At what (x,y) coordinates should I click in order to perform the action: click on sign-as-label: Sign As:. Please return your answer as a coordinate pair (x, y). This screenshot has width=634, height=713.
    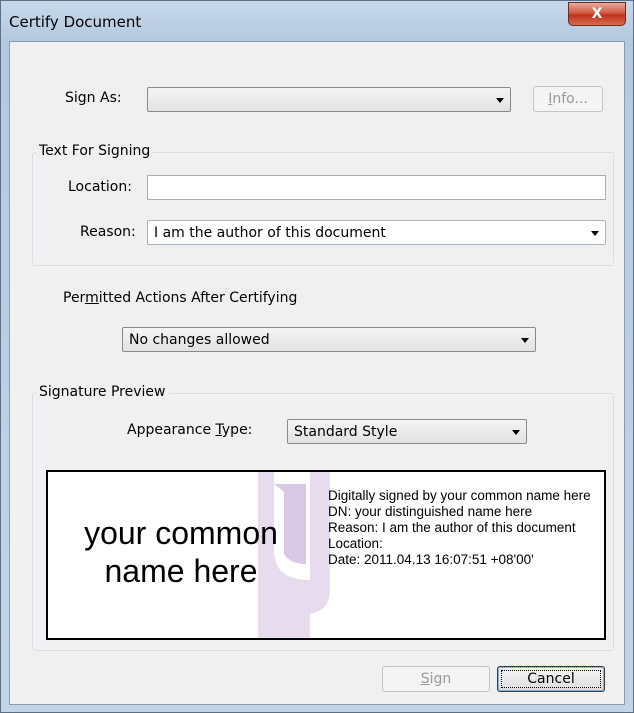
    Looking at the image, I should click on (93, 98).